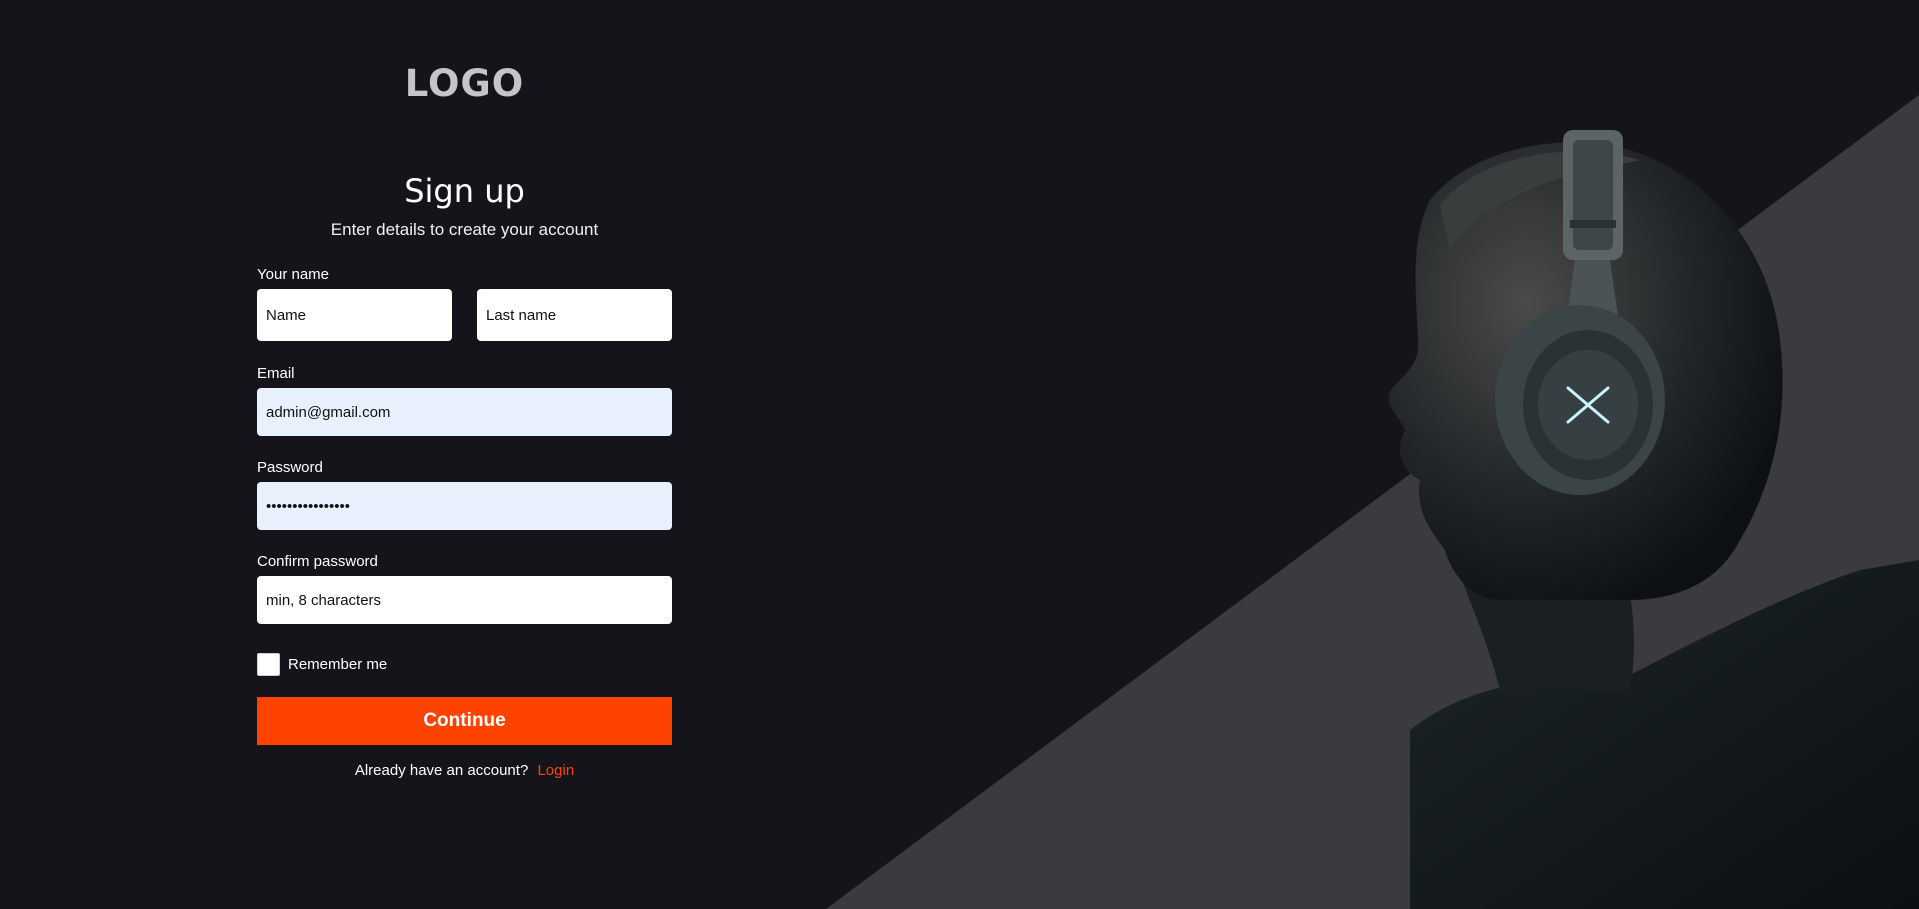  Describe the element at coordinates (290, 467) in the screenshot. I see `password-label: Password` at that location.